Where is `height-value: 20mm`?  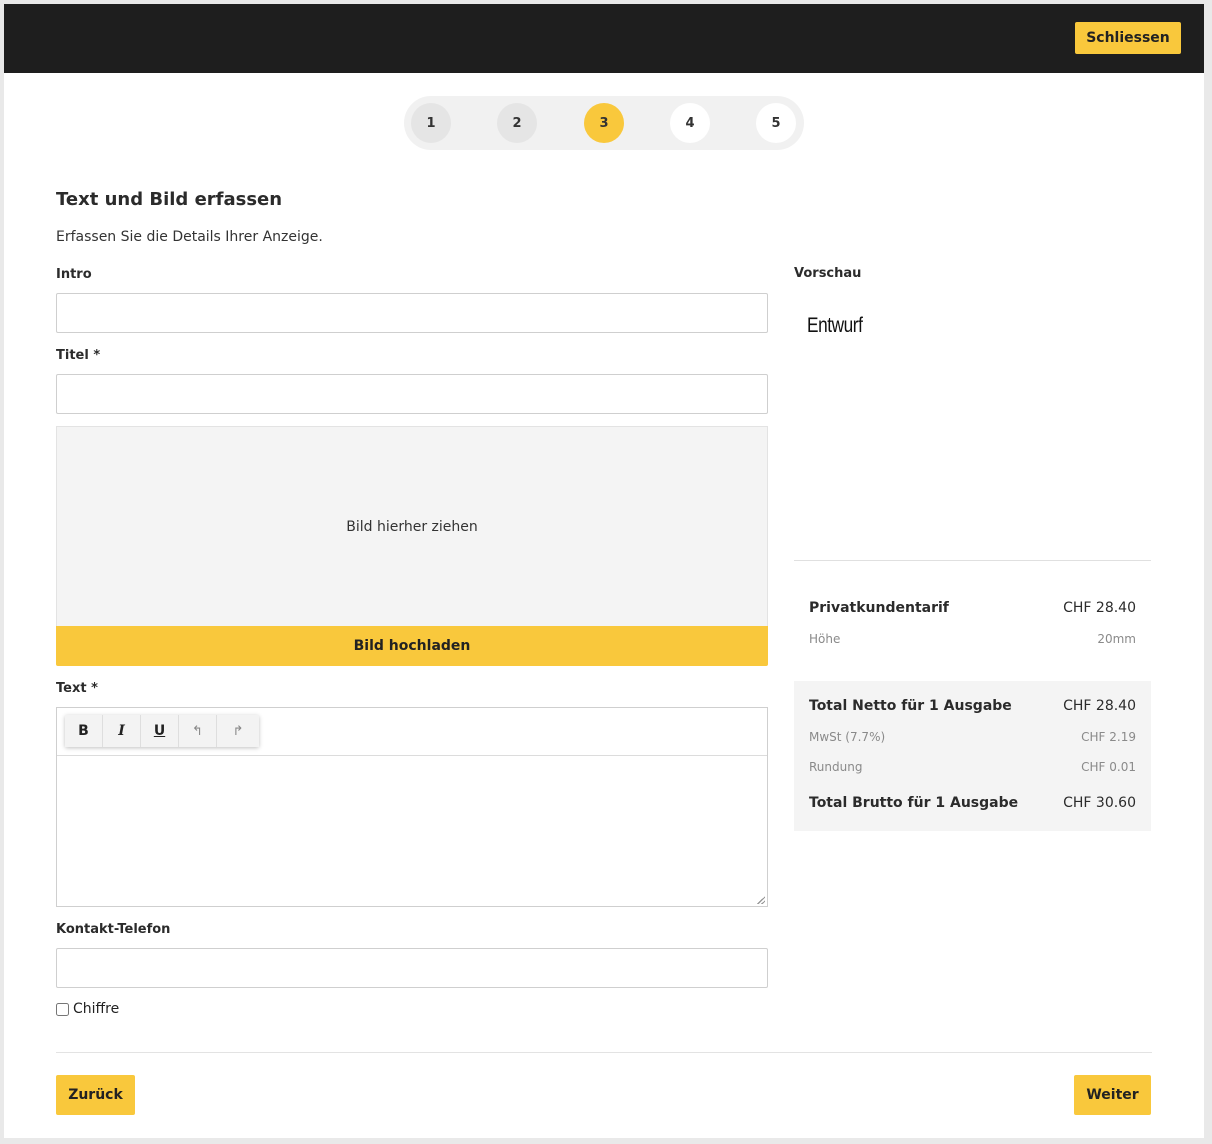 height-value: 20mm is located at coordinates (1116, 639).